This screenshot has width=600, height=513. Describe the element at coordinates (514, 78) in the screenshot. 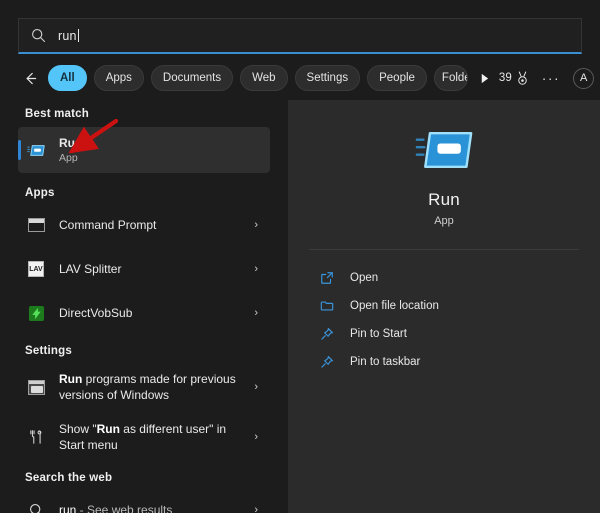

I see `rewards-indicator: 39` at that location.